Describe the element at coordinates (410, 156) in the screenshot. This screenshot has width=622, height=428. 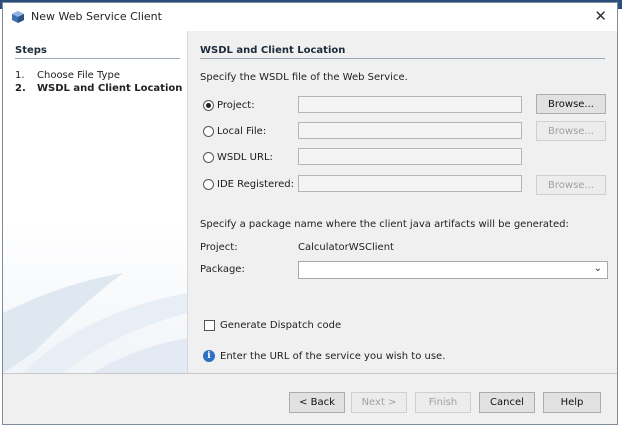
I see `wsdl-url-field` at that location.